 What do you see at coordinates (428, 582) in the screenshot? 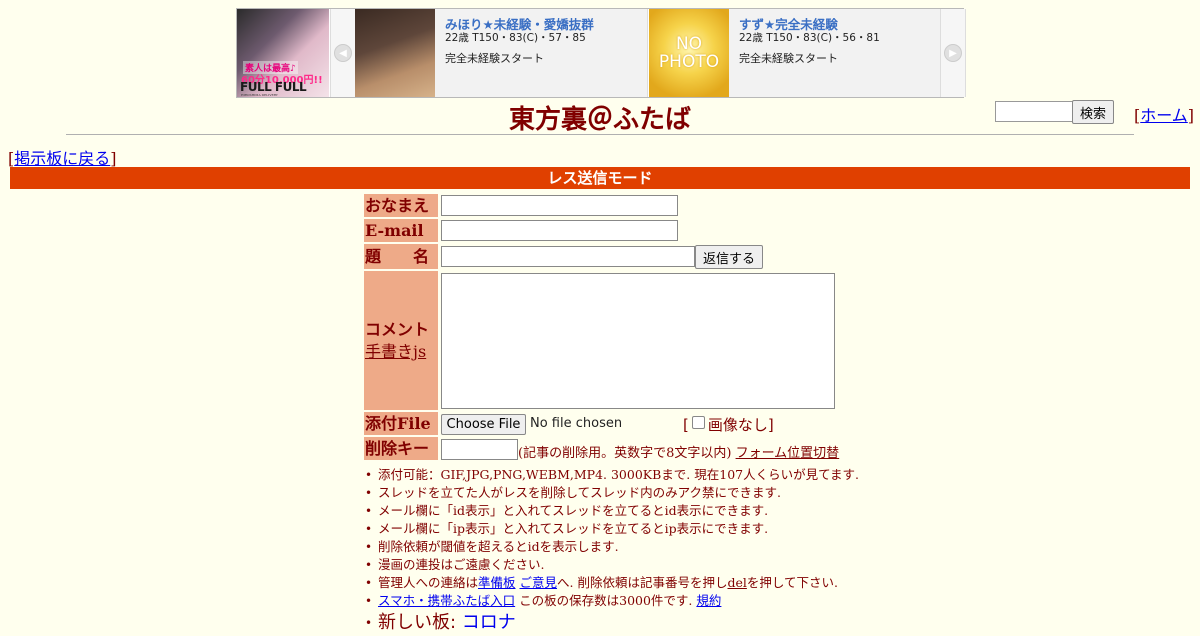
I see `notice-text: 管理人への連絡は` at bounding box center [428, 582].